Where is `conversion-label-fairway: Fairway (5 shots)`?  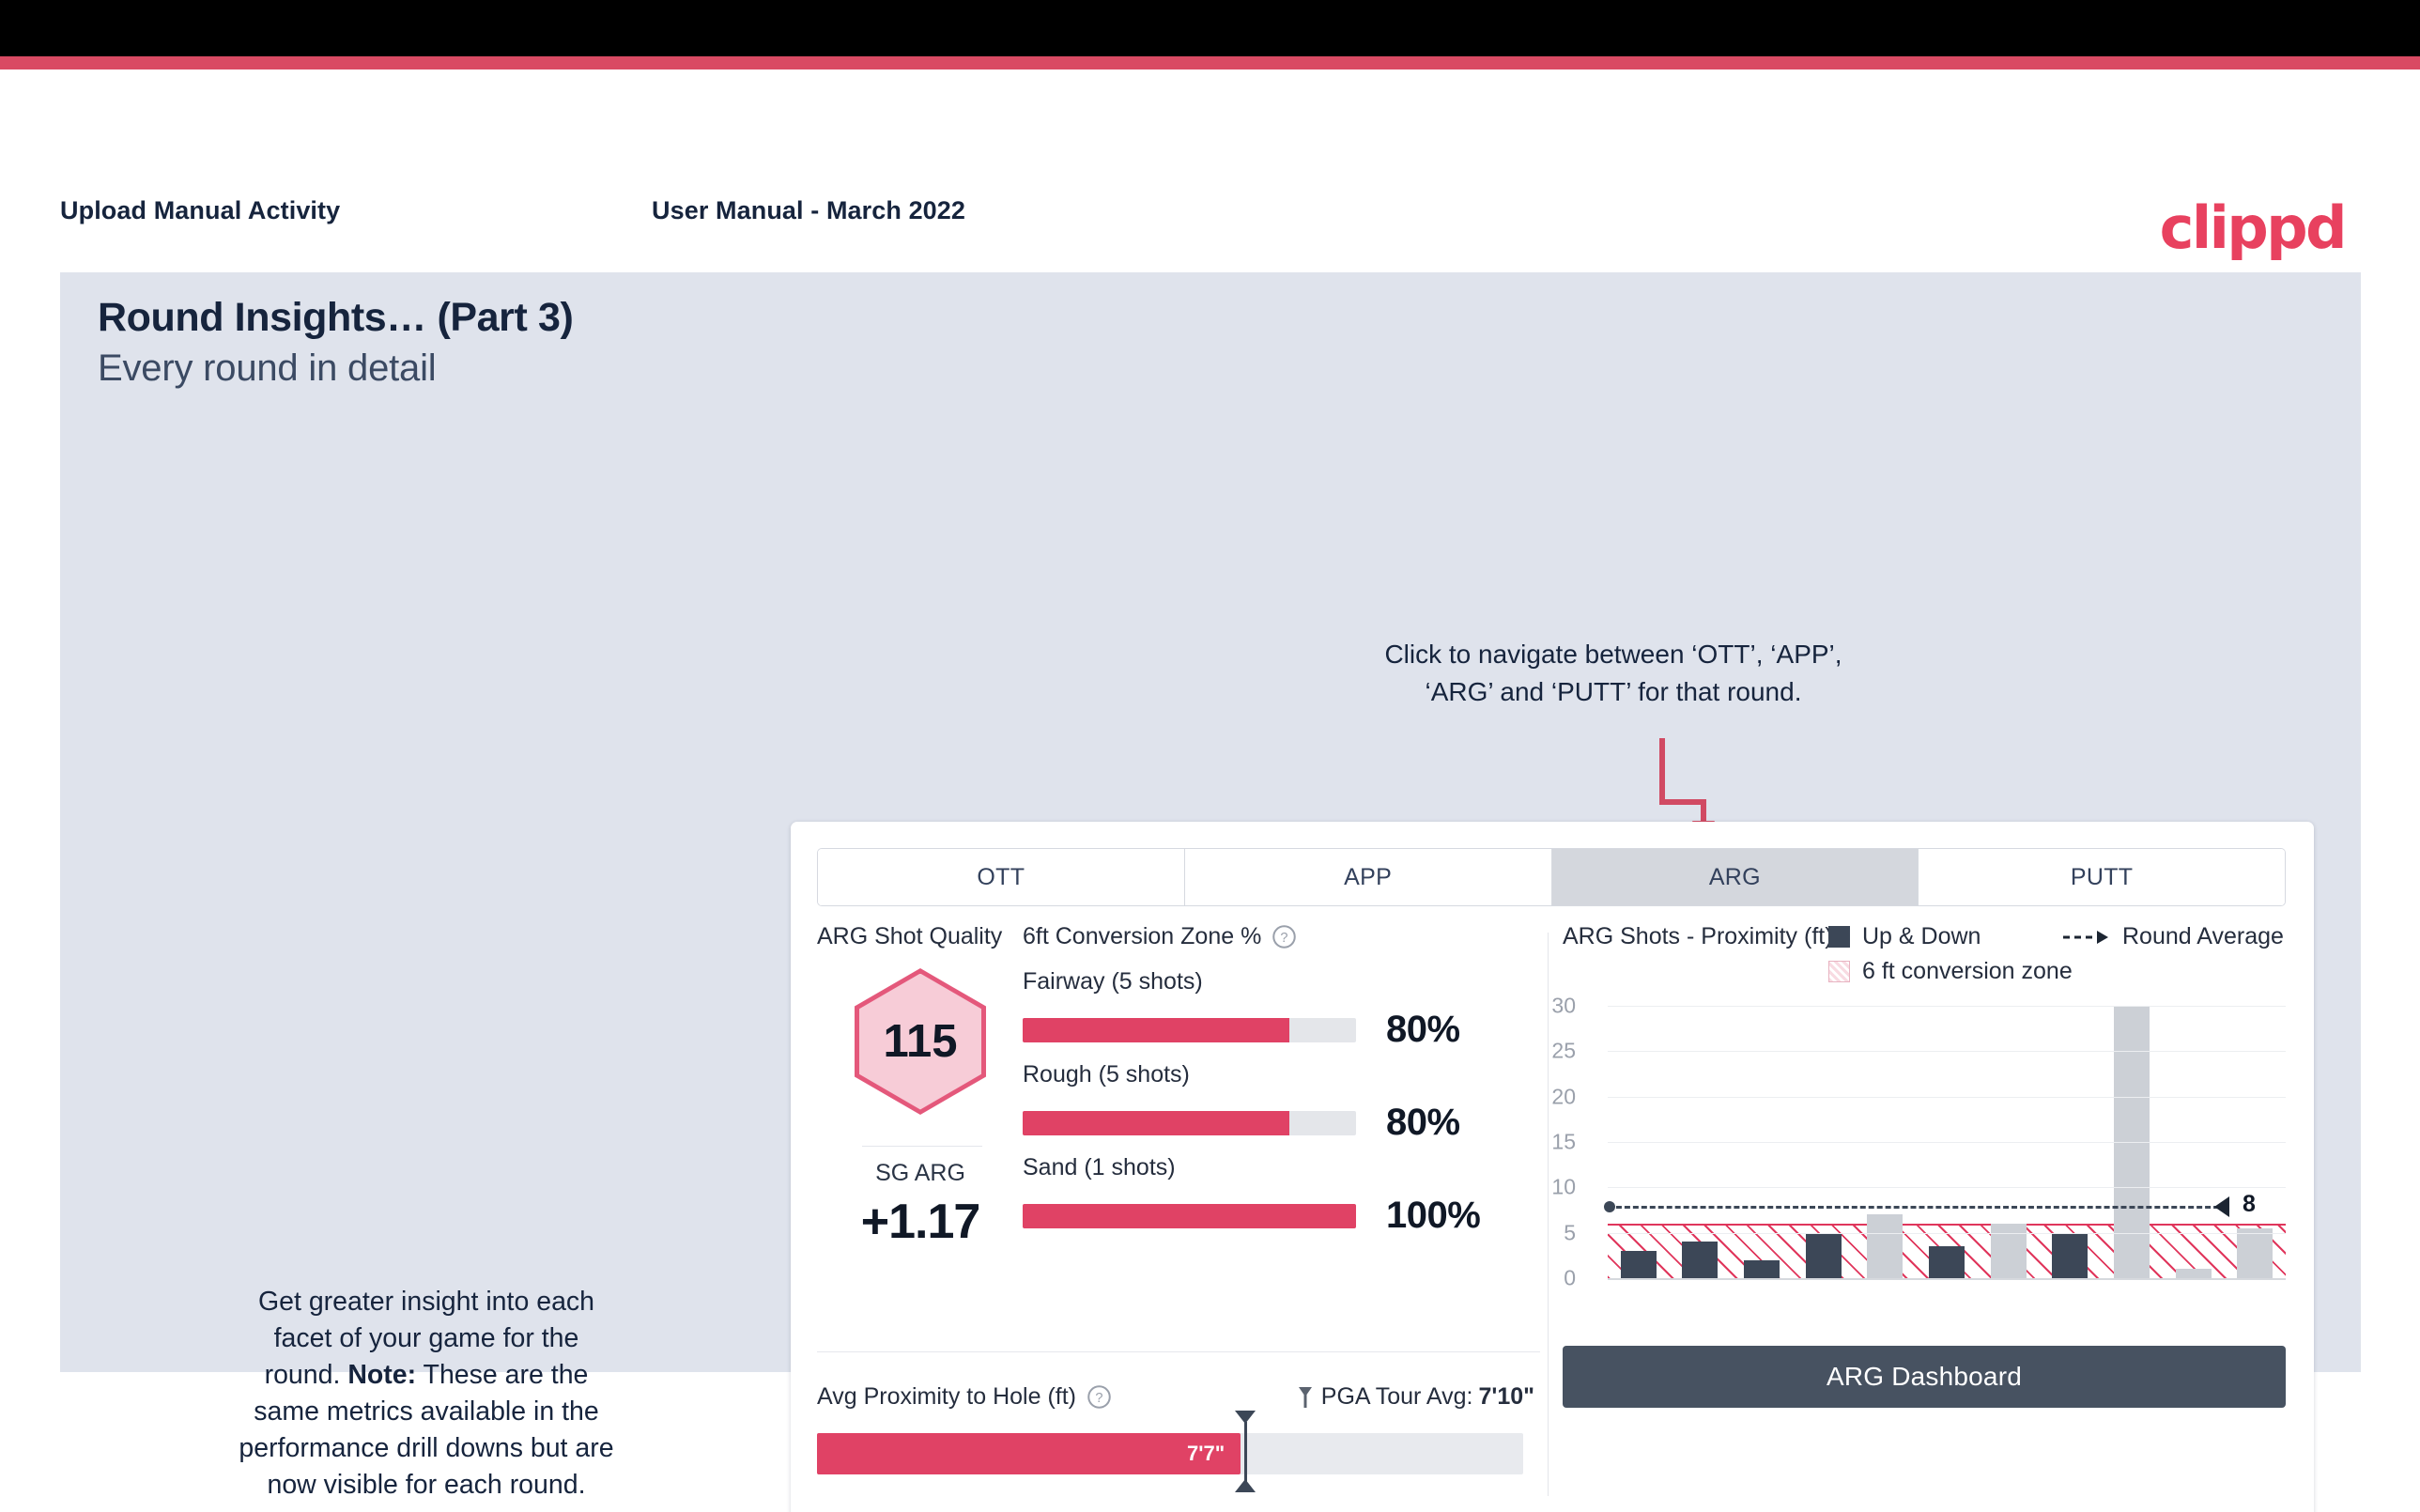
conversion-label-fairway: Fairway (5 shots) is located at coordinates (1113, 982).